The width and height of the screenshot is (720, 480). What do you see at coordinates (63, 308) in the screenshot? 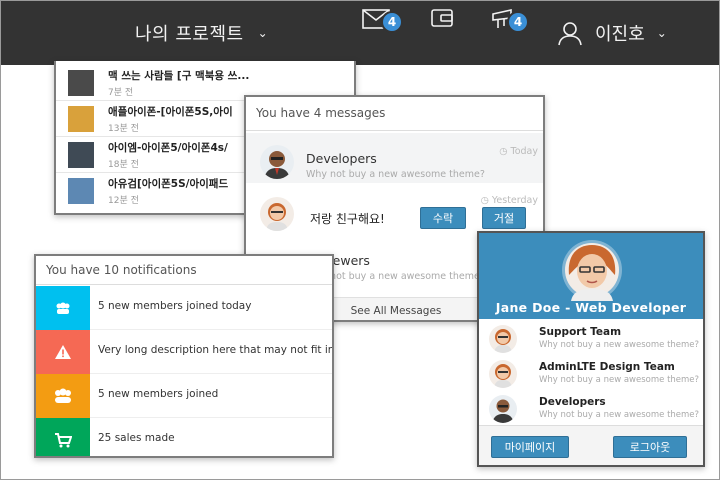
I see `users-icon` at bounding box center [63, 308].